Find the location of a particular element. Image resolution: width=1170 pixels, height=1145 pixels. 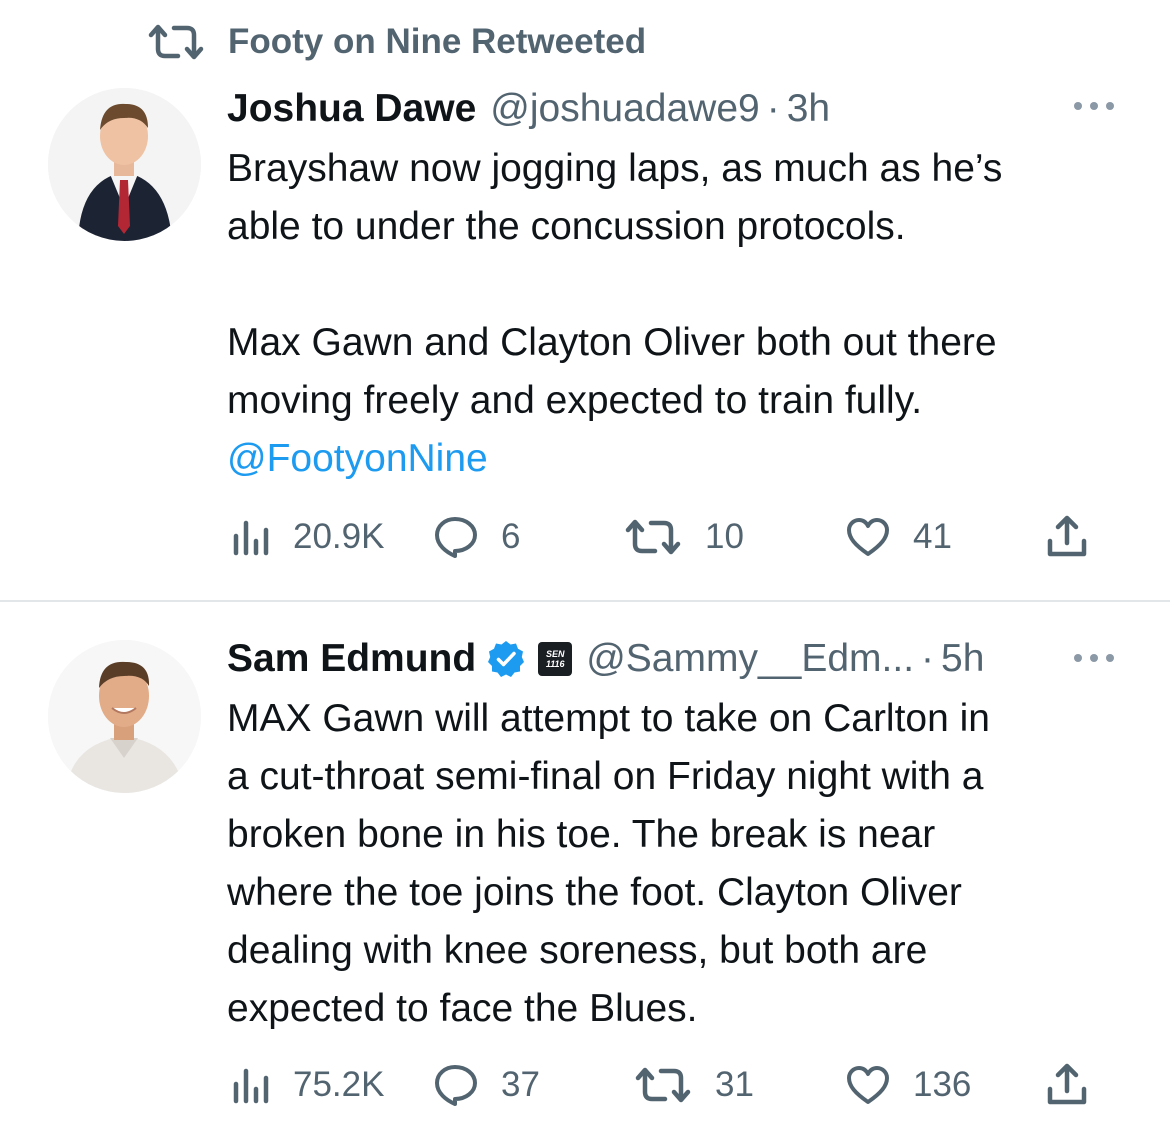

tweet-header: Joshua Dawe @joshuadawe9 · 3h is located at coordinates (678, 109).